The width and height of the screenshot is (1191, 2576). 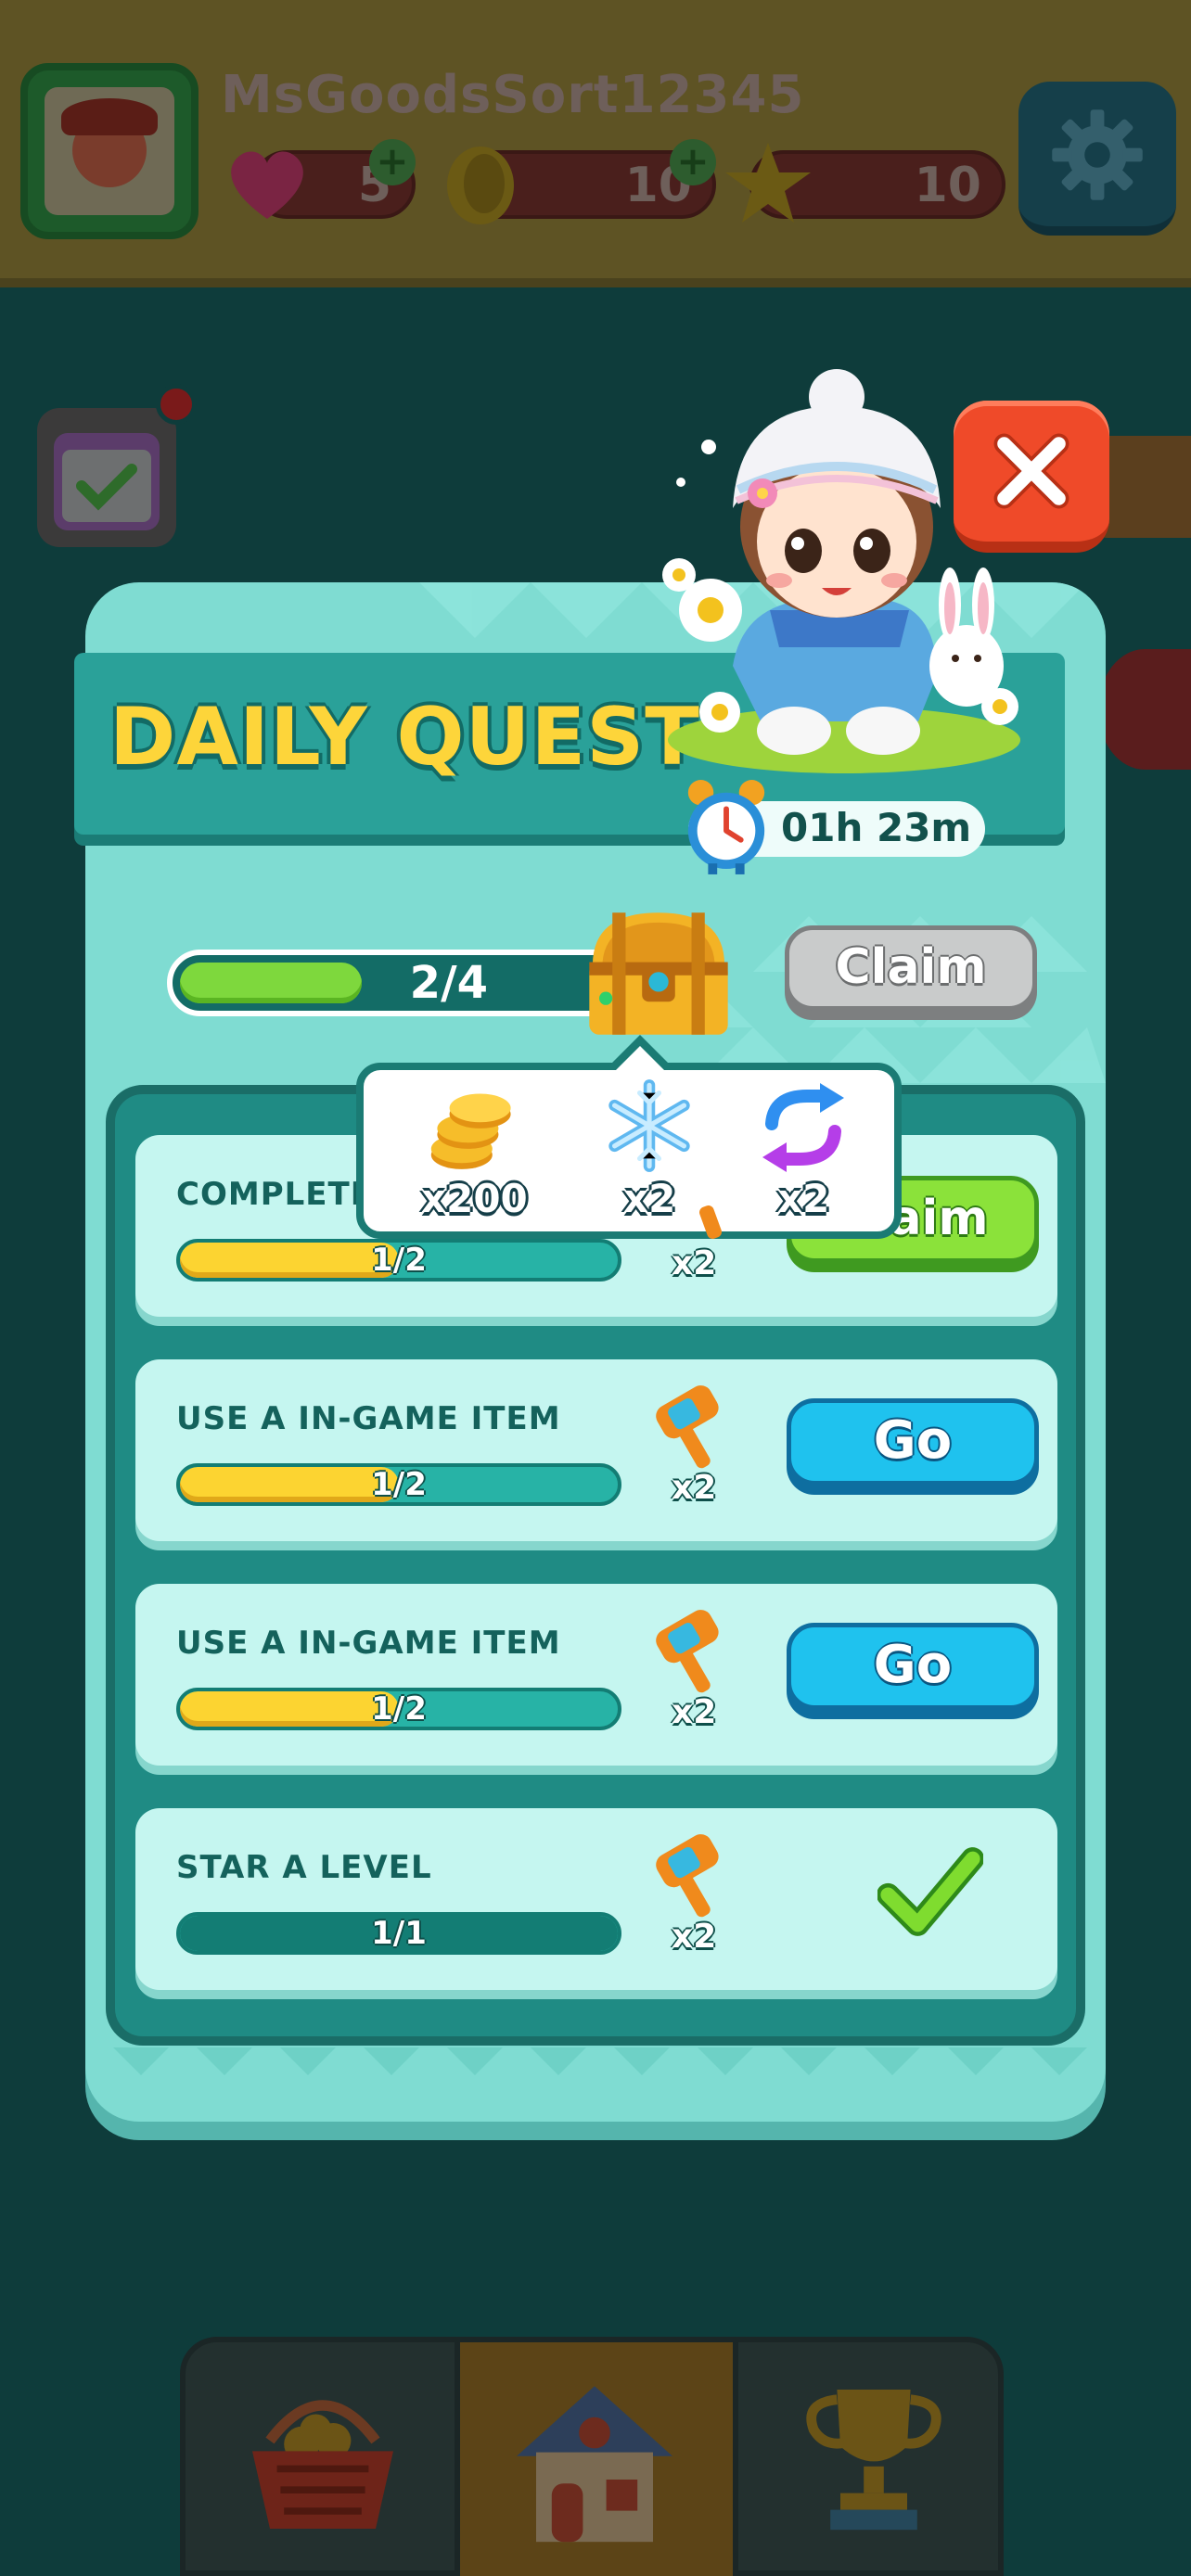 I want to click on calendar-icon, so click(x=107, y=482).